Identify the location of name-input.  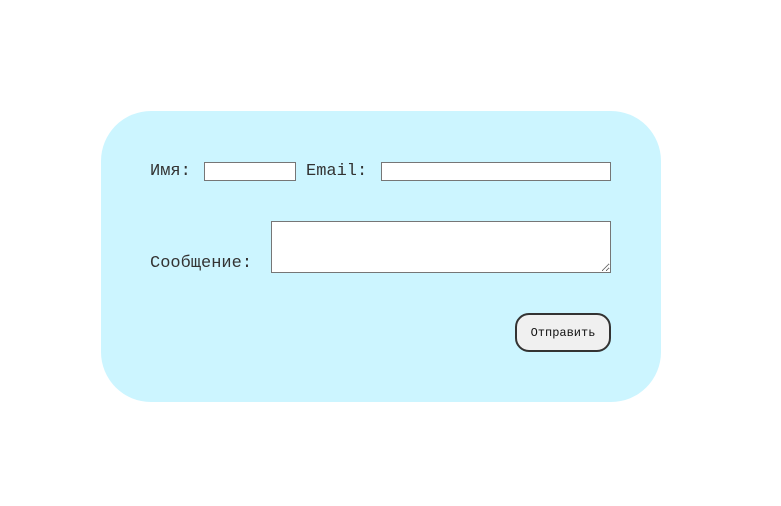
(250, 171).